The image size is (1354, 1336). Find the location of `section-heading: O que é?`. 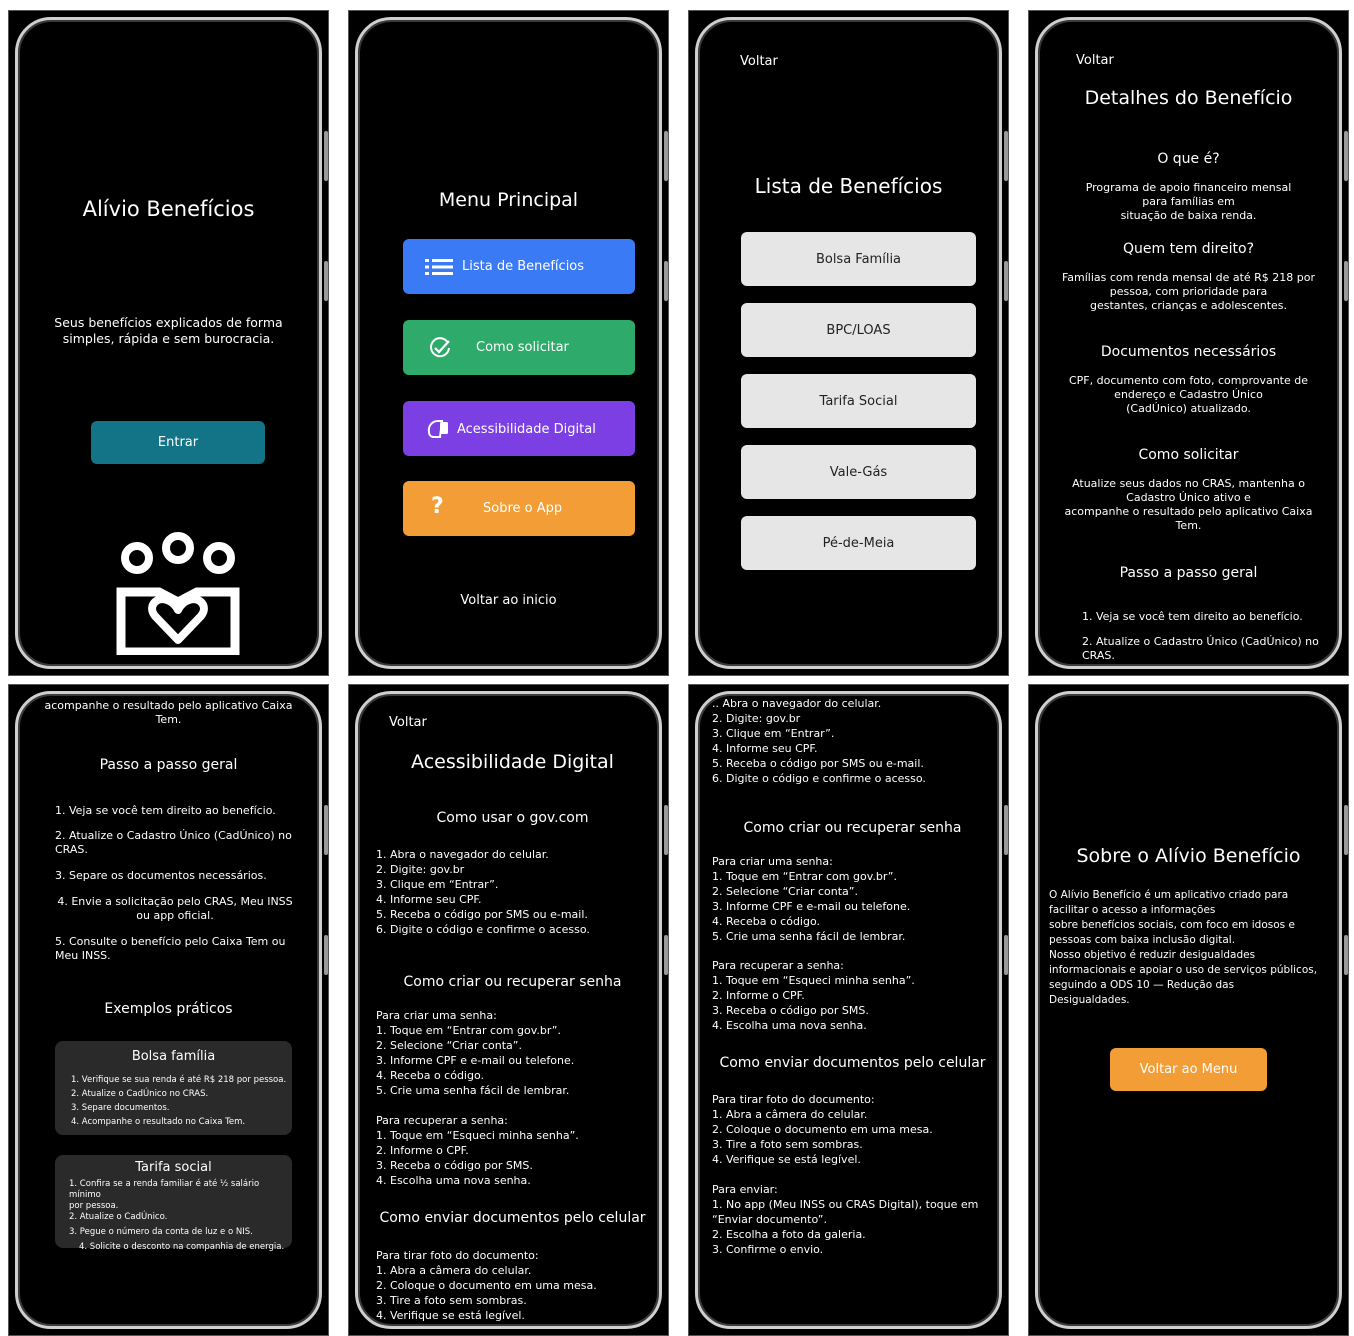

section-heading: O que é? is located at coordinates (1188, 159).